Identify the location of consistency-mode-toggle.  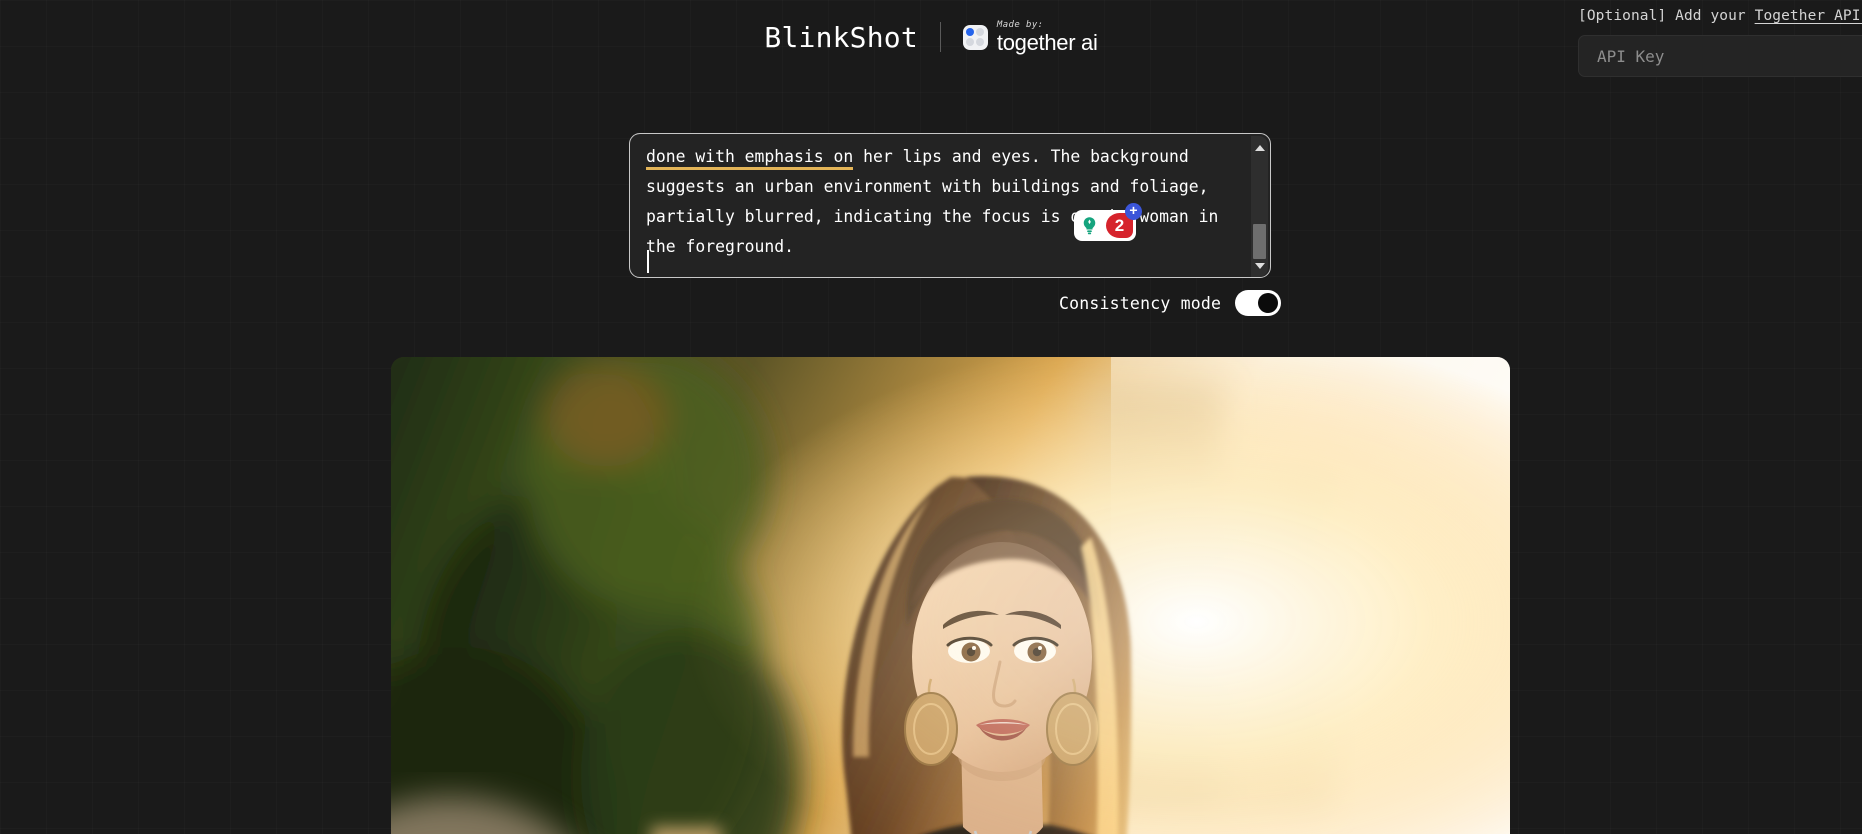
(1258, 303).